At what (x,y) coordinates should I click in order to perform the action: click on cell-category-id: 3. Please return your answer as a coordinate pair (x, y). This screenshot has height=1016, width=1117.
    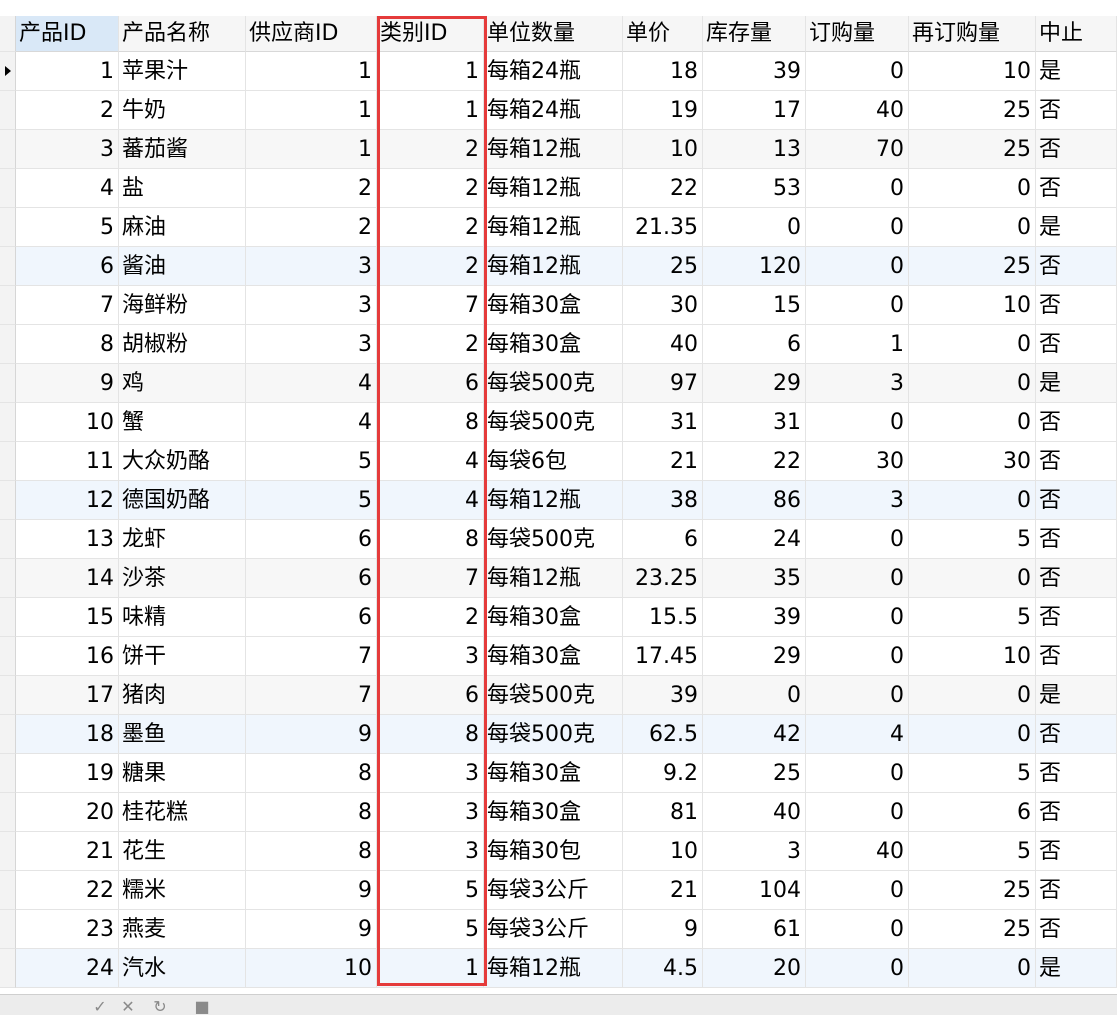
    Looking at the image, I should click on (430, 851).